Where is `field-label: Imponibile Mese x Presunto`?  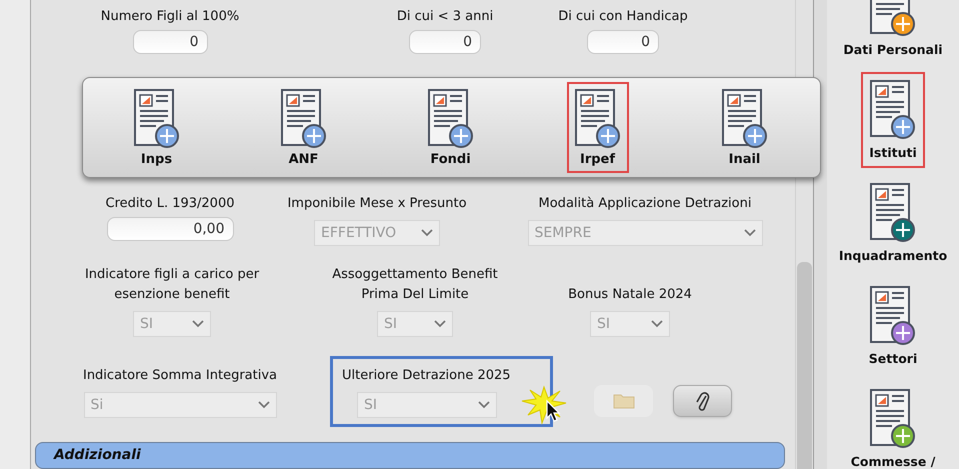
field-label: Imponibile Mese x Presunto is located at coordinates (377, 204).